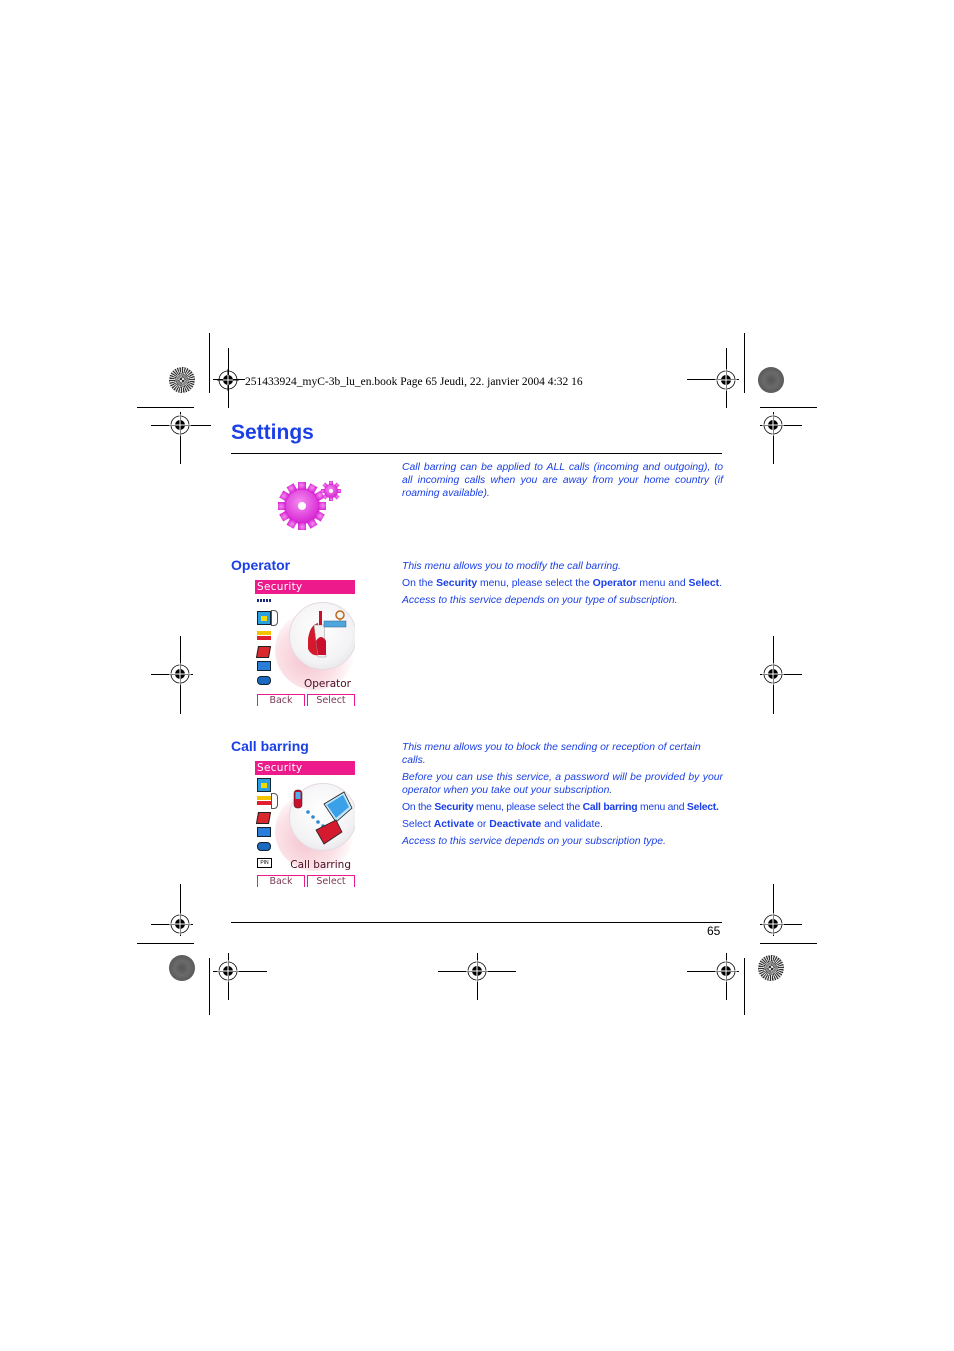 The width and height of the screenshot is (954, 1351). Describe the element at coordinates (418, 824) in the screenshot. I see `text: Select` at that location.